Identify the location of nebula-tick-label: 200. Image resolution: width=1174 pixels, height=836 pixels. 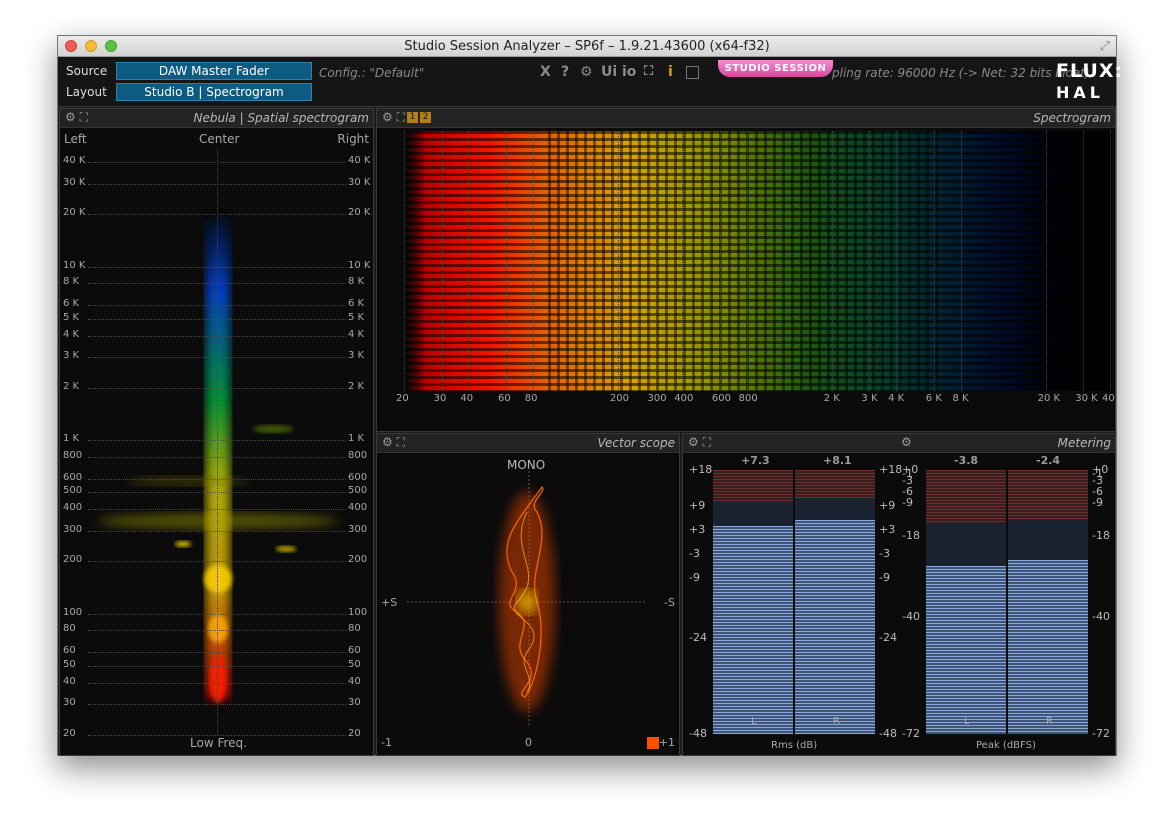
(73, 560).